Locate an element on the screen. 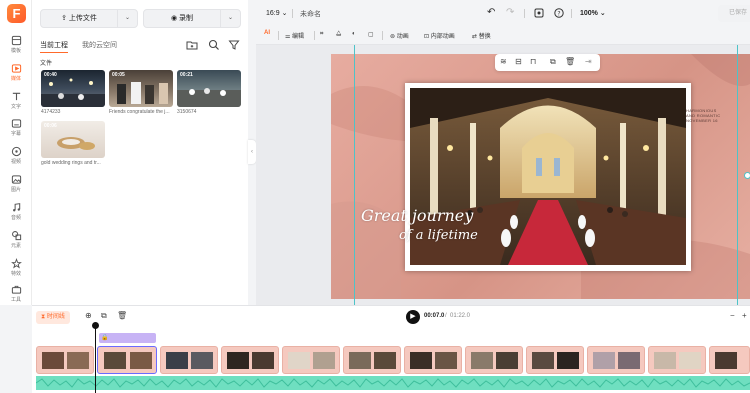  split-icon: ⇥ is located at coordinates (588, 61).